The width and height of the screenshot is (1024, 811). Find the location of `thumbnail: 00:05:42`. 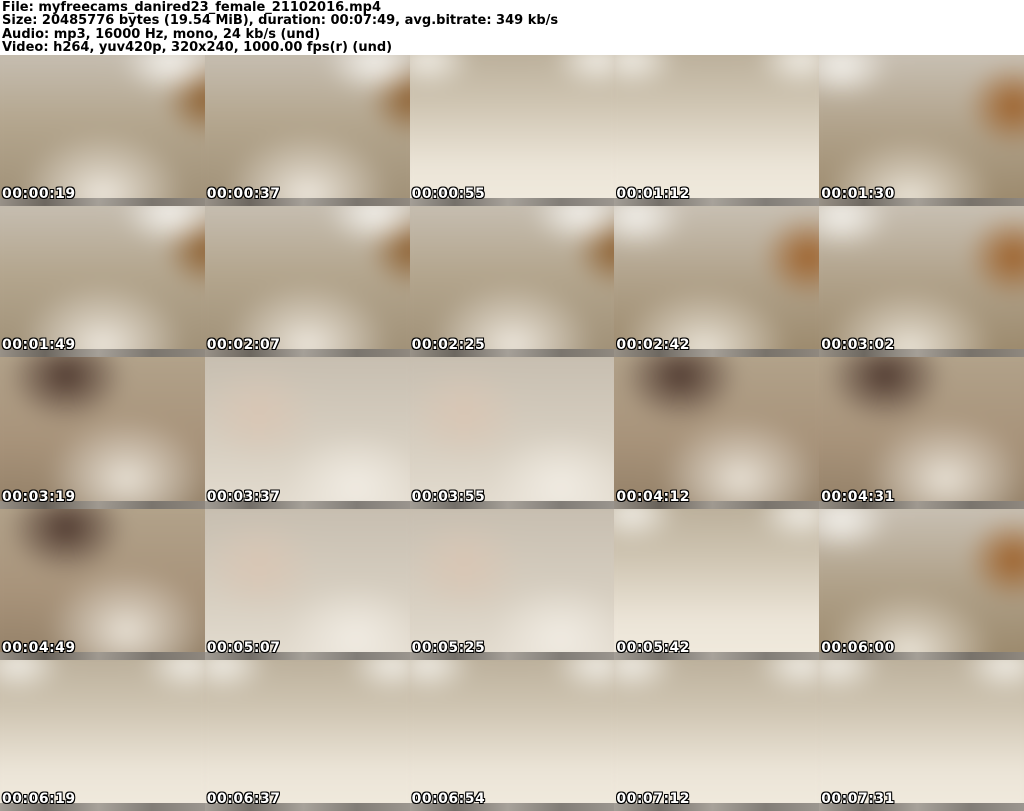

thumbnail: 00:05:42 is located at coordinates (717, 584).